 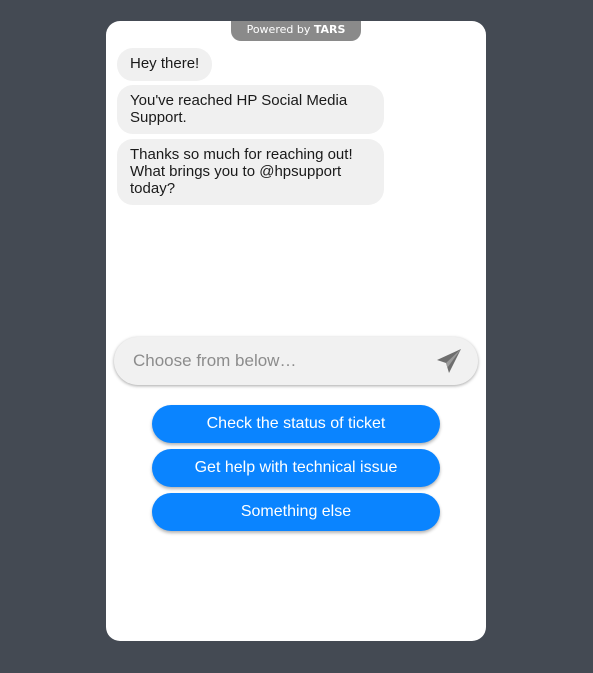 What do you see at coordinates (278, 361) in the screenshot?
I see `message-input` at bounding box center [278, 361].